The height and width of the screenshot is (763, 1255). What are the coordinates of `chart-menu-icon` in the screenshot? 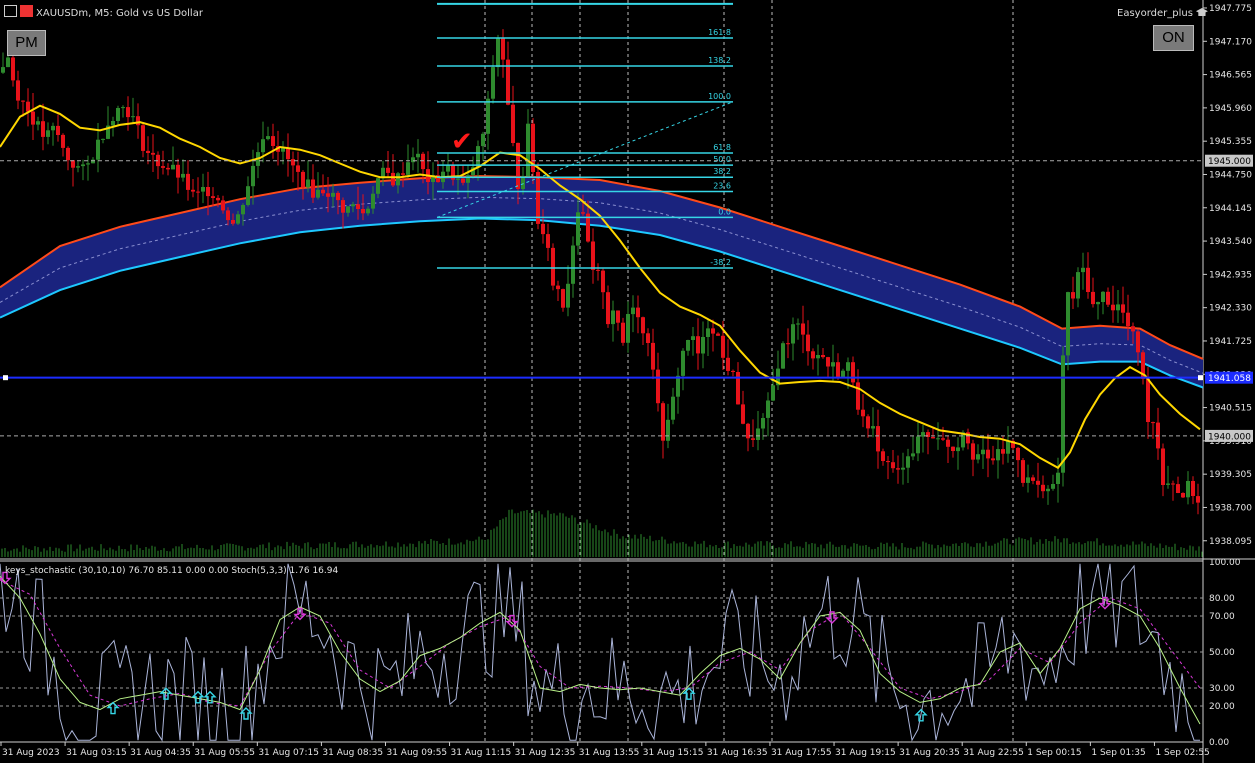 It's located at (10, 11).